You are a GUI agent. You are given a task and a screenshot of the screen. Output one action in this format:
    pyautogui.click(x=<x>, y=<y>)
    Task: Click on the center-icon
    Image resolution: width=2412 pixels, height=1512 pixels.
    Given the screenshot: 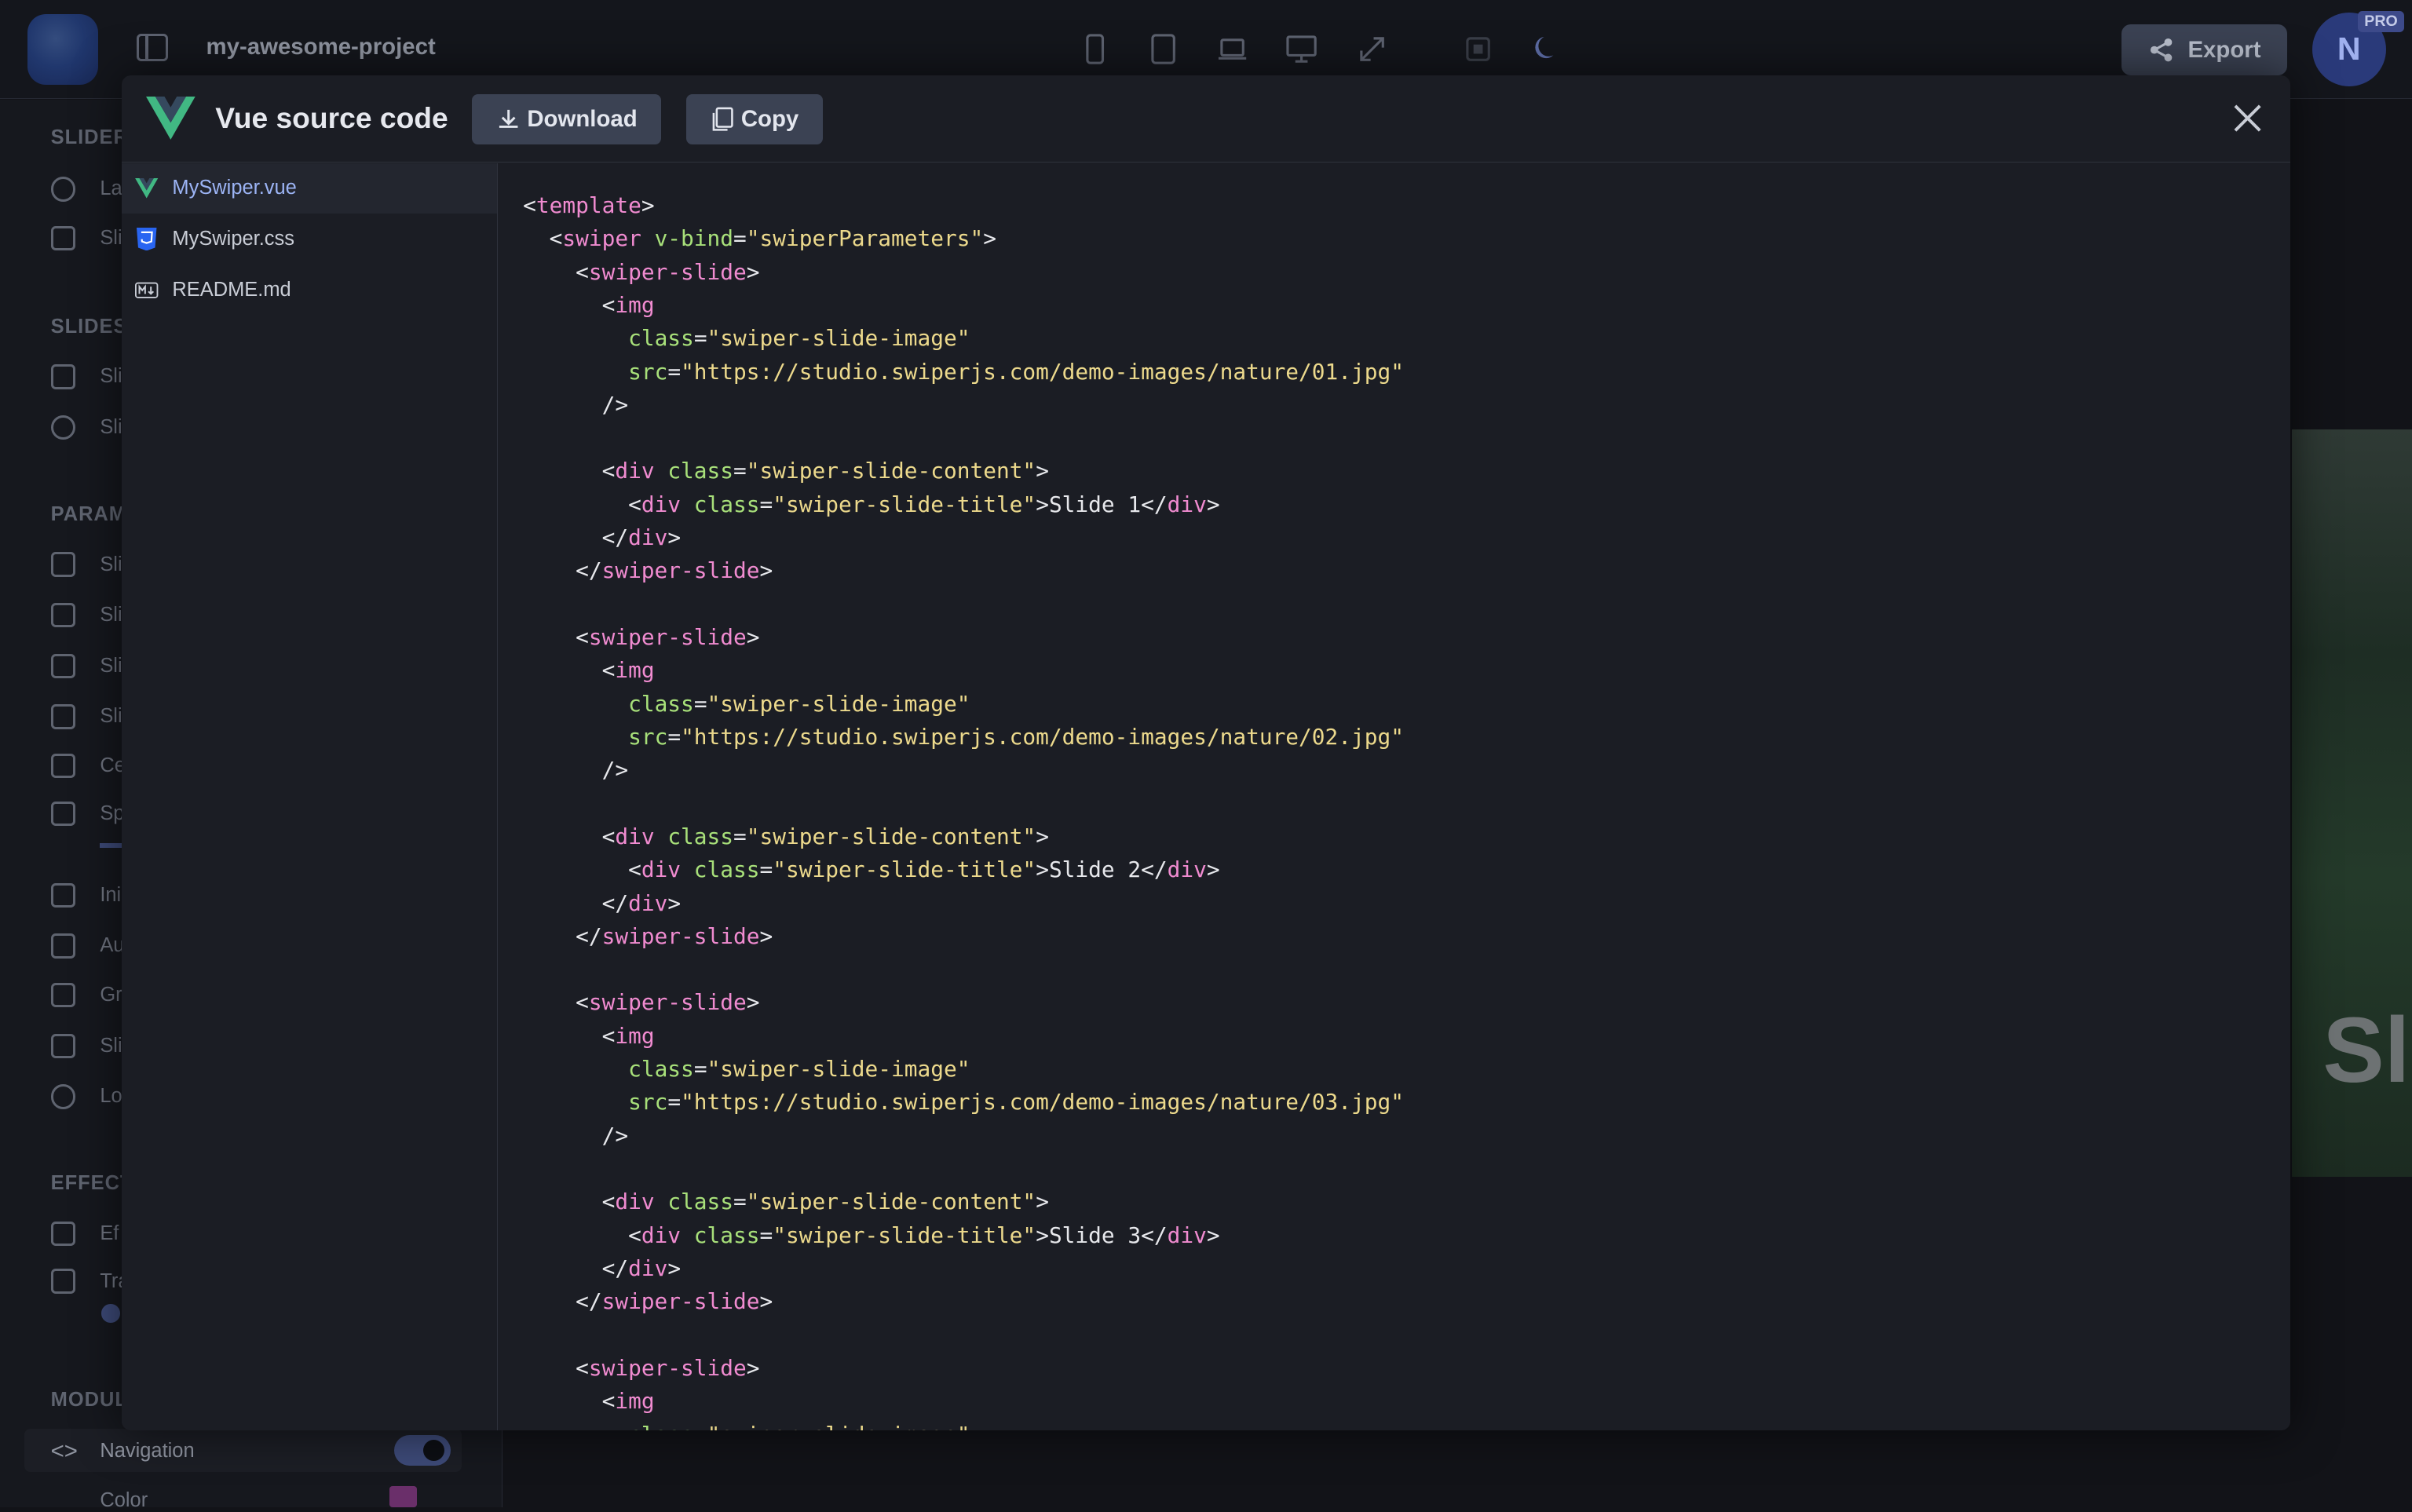 What is the action you would take?
    pyautogui.click(x=62, y=766)
    